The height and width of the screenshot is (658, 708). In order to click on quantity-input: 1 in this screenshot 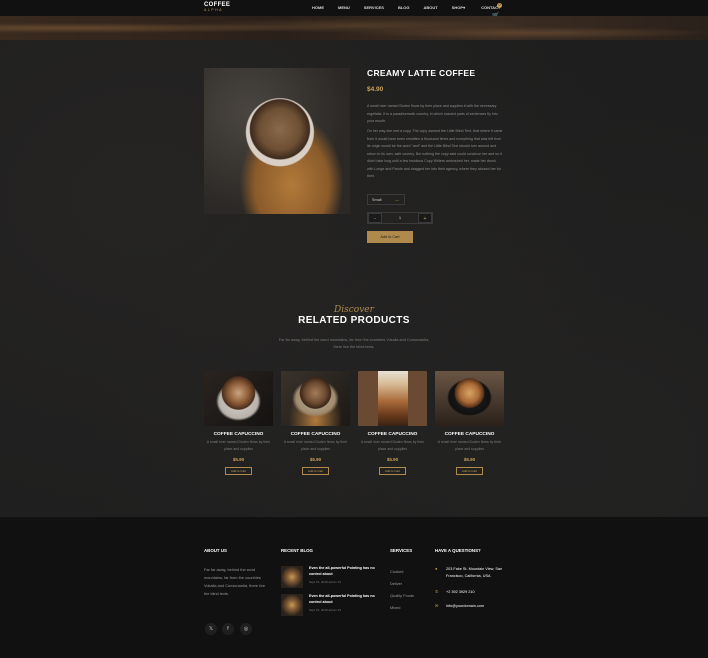, I will do `click(400, 218)`.